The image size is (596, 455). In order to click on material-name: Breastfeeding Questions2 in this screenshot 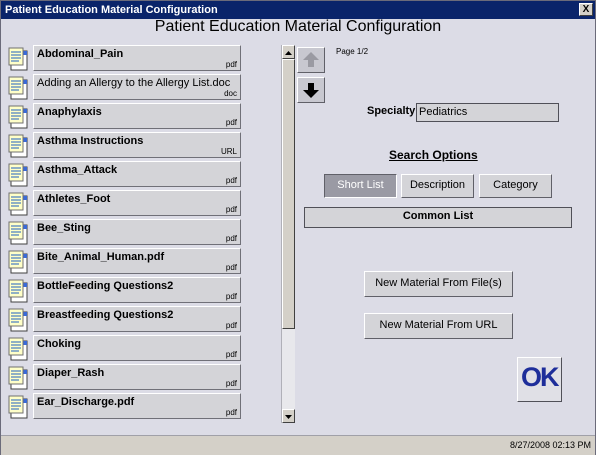, I will do `click(105, 315)`.